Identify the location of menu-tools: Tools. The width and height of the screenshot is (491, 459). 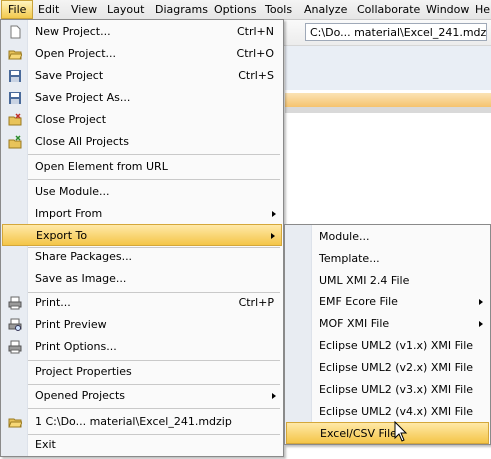
(278, 9).